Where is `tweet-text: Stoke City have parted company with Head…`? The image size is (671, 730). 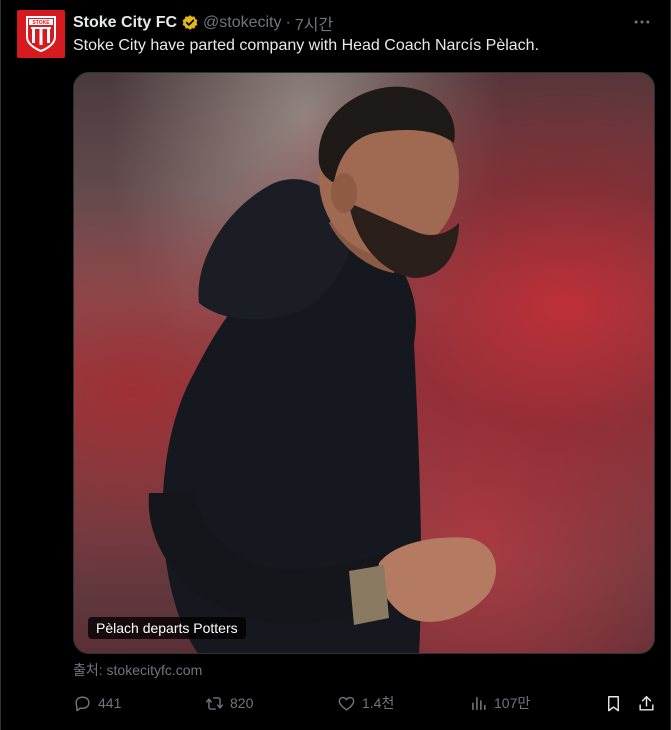
tweet-text: Stoke City have parted company with Head… is located at coordinates (306, 45).